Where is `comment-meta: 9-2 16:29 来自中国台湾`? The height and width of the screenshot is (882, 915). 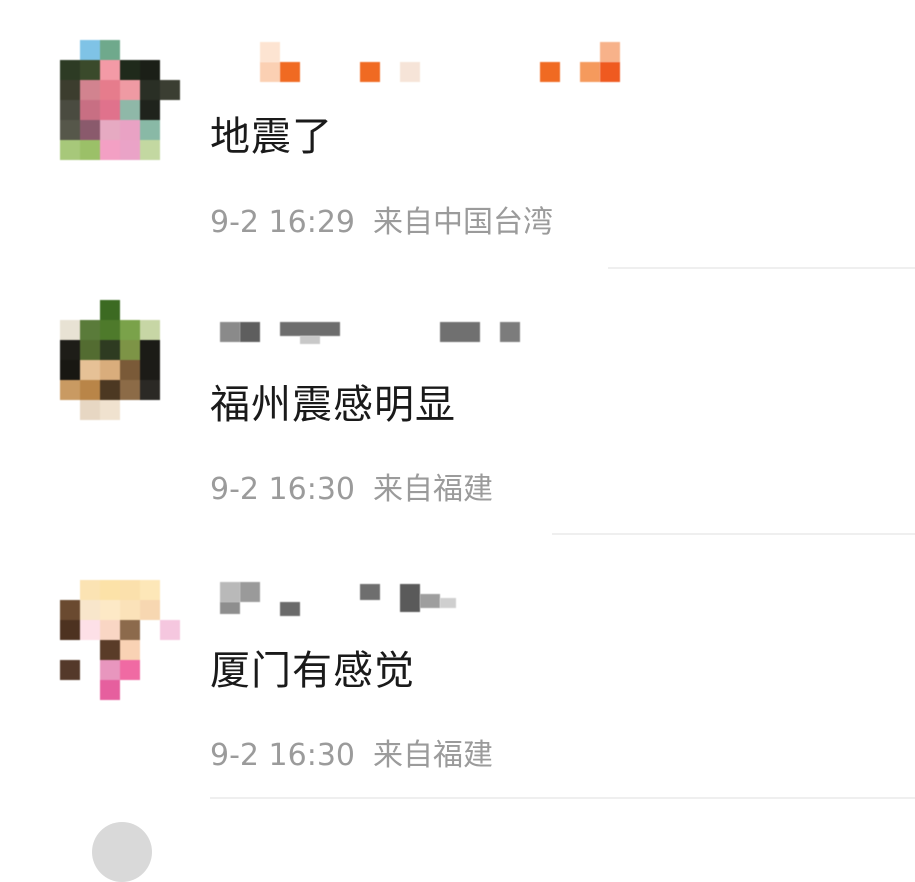
comment-meta: 9-2 16:29 来自中国台湾 is located at coordinates (381, 219).